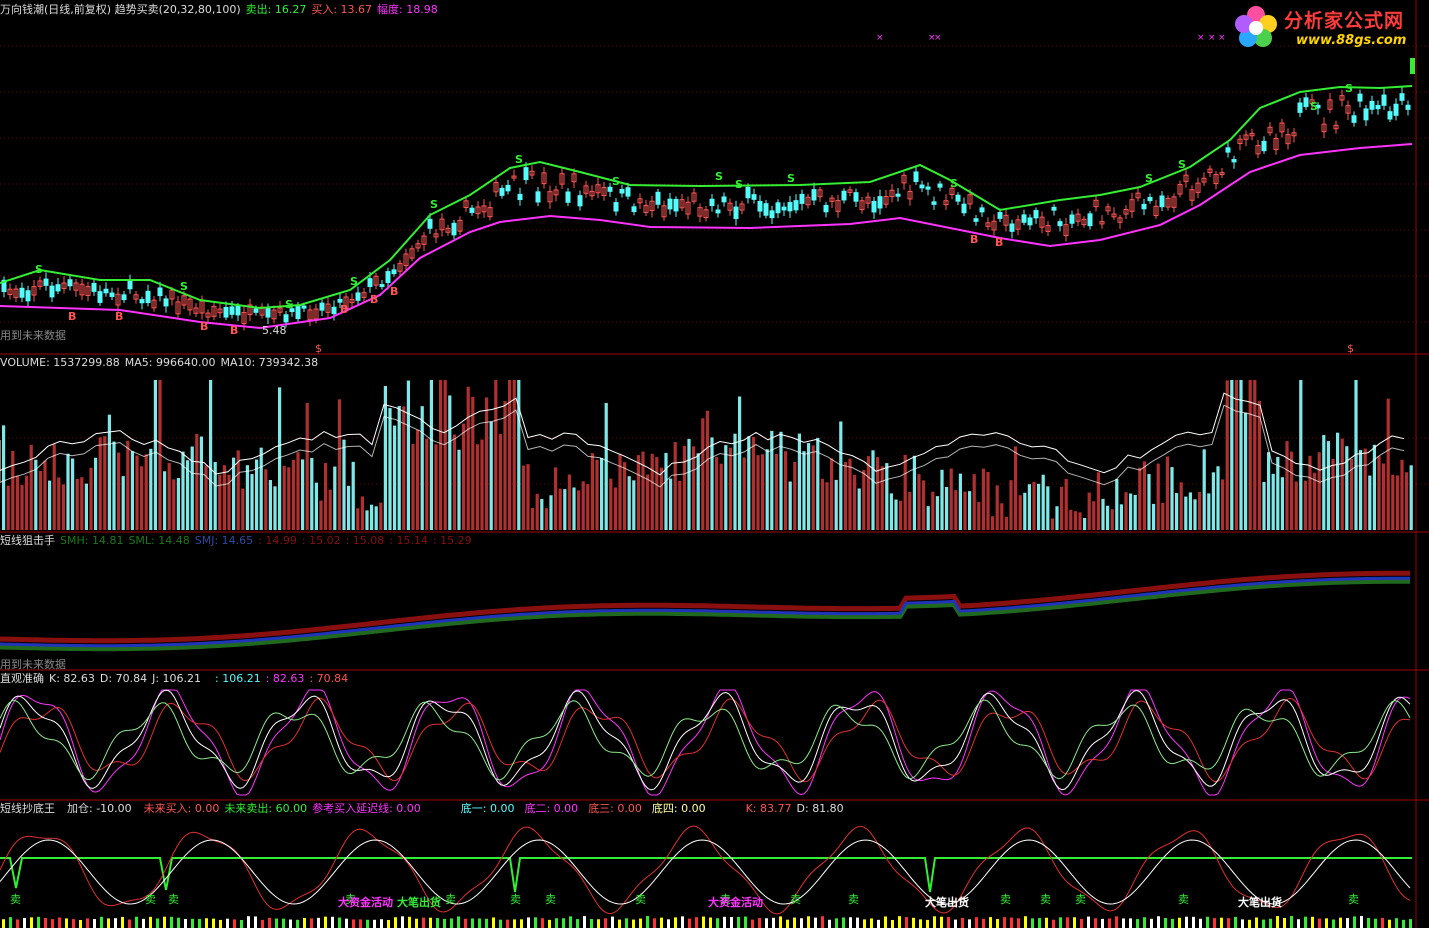  Describe the element at coordinates (768, 808) in the screenshot. I see `bottom-k-value: K: 83.77` at that location.